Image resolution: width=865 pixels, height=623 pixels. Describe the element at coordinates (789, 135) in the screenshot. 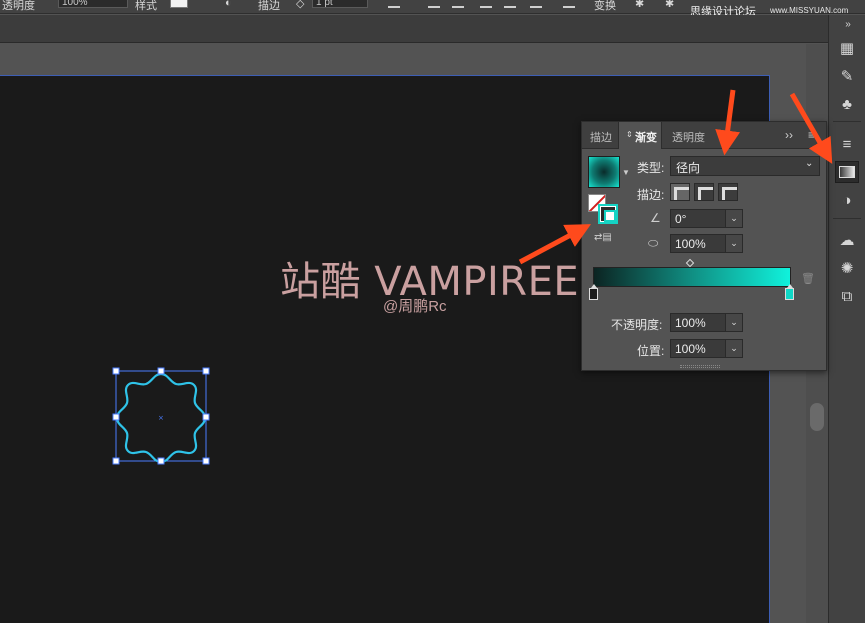

I see `panel-expand-icon: ››` at that location.